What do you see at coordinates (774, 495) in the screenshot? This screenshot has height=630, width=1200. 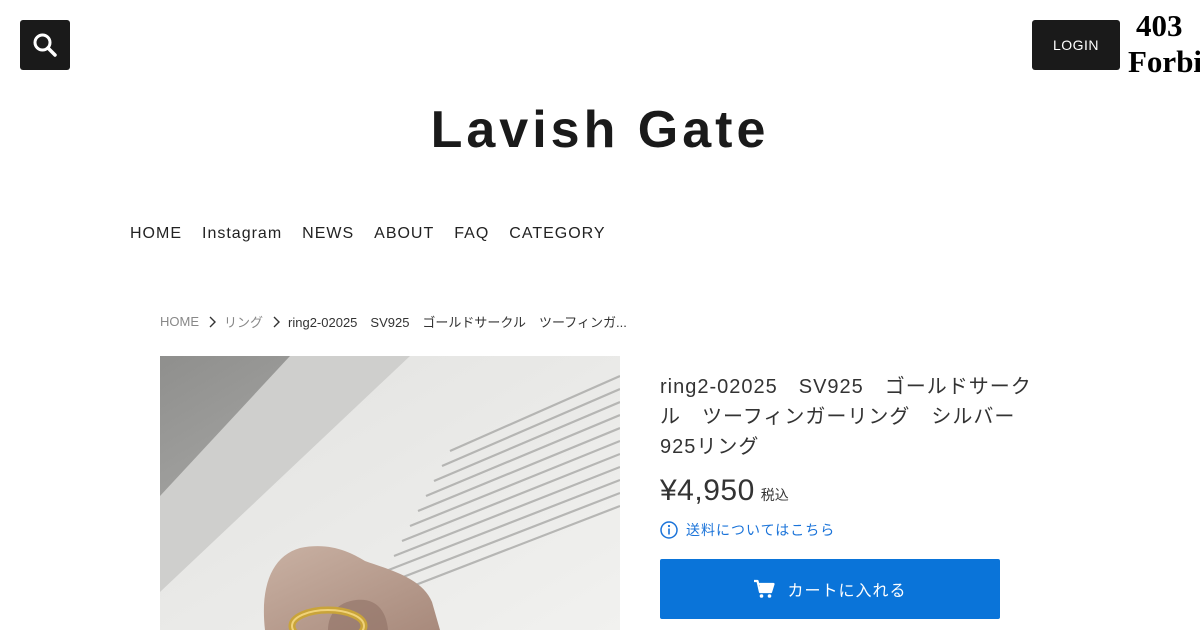 I see `tax-label: 税込` at bounding box center [774, 495].